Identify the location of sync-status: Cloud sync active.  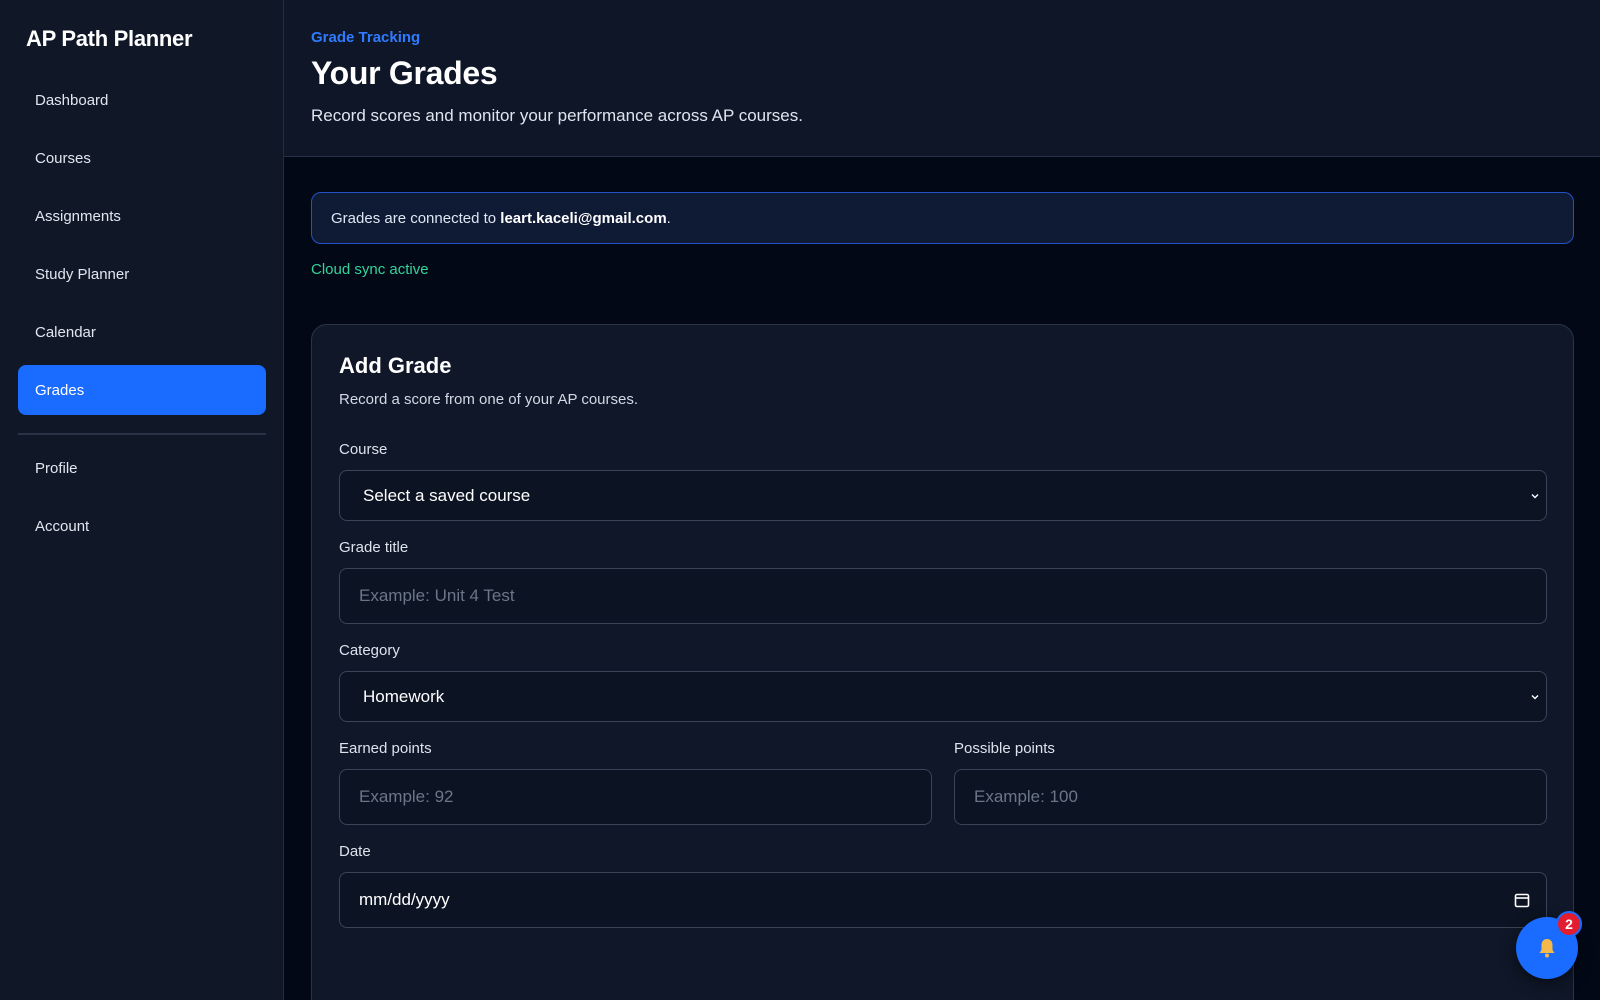
(370, 269).